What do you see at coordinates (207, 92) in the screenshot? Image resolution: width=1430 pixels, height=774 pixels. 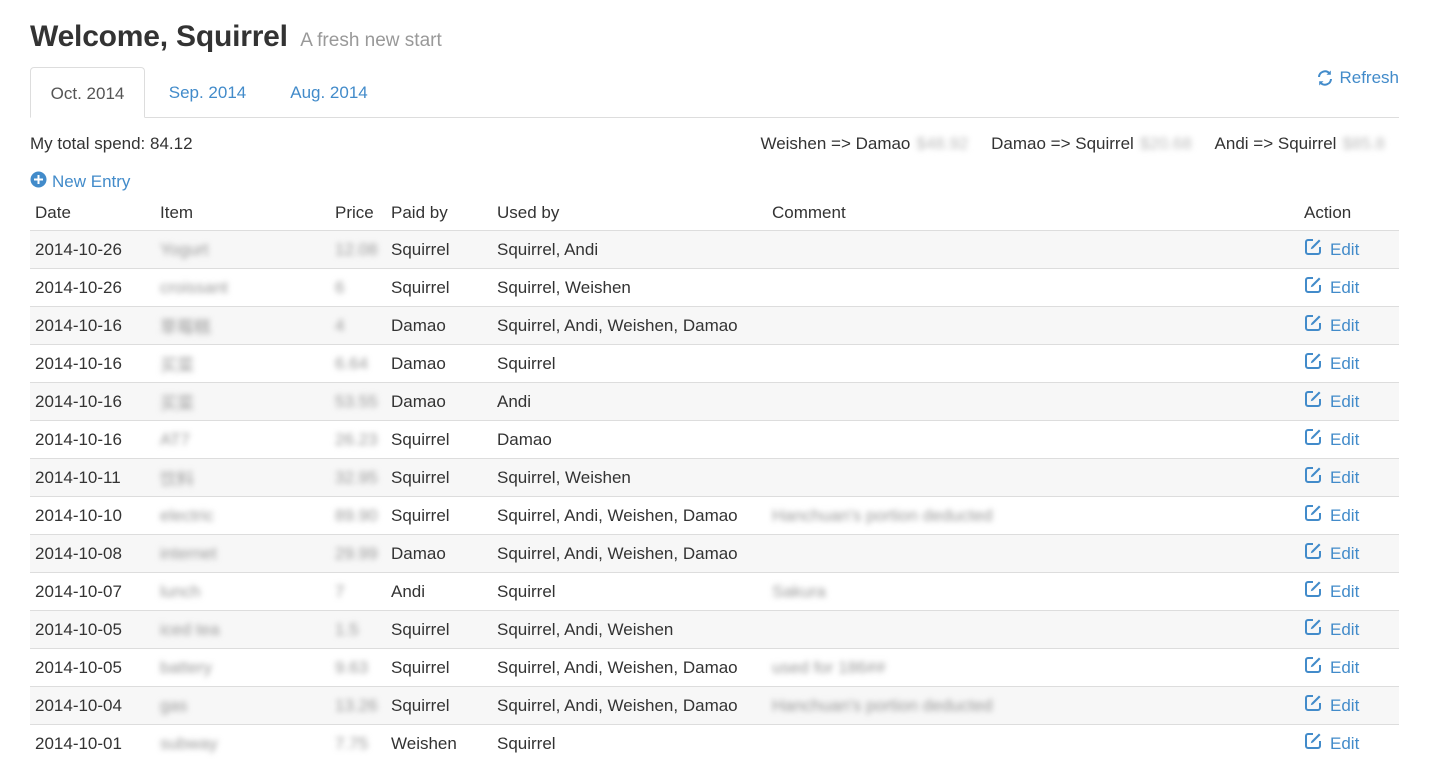 I see `tab-sep-2014: Sep. 2014` at bounding box center [207, 92].